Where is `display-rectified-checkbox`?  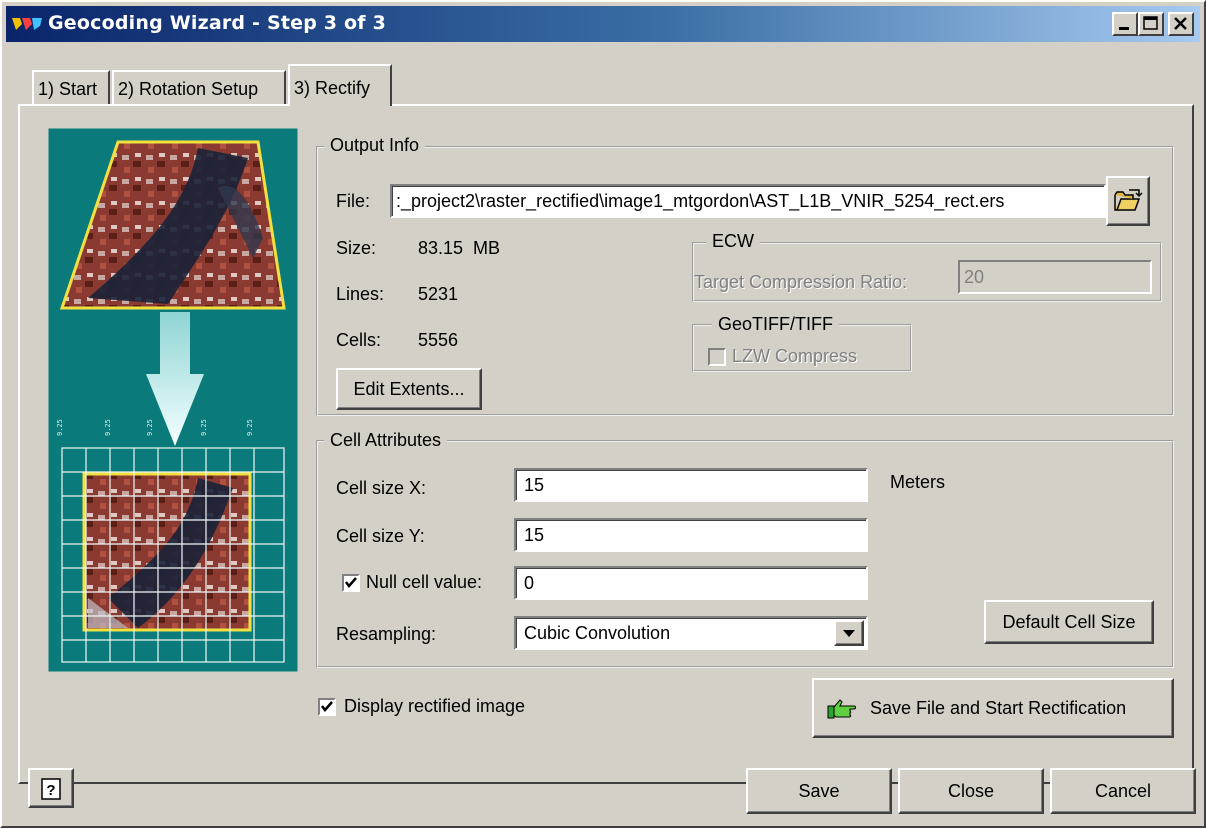 display-rectified-checkbox is located at coordinates (327, 707).